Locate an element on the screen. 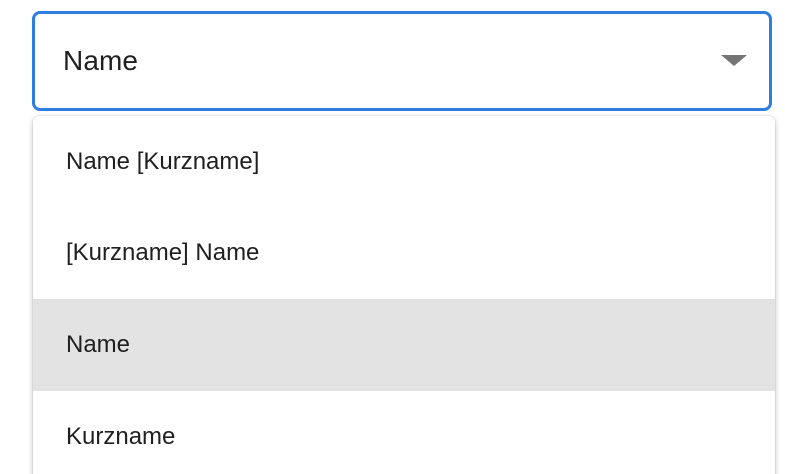 This screenshot has width=785, height=474. menu-item-label: [Kurzname] Name is located at coordinates (163, 252).